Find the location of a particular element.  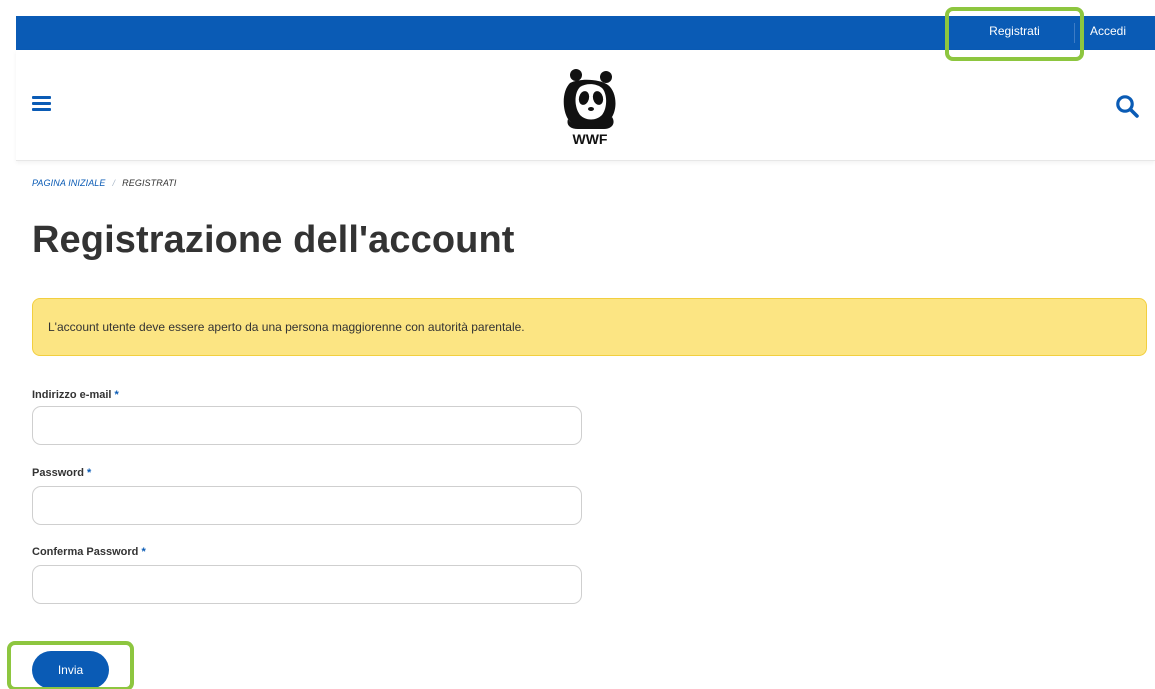

breadcrumb-current: REGISTRATI is located at coordinates (149, 183).